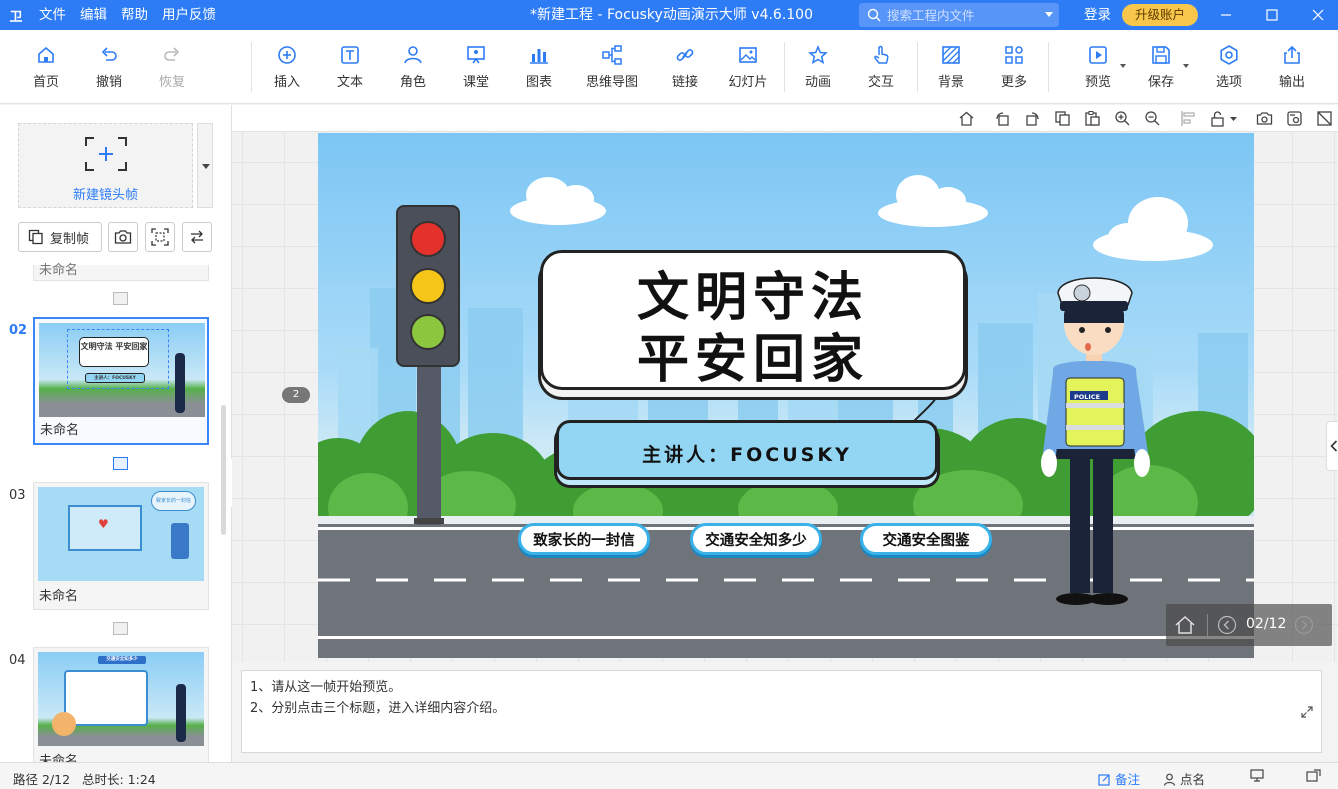 The height and width of the screenshot is (789, 1338). I want to click on insert-button: 插入, so click(287, 67).